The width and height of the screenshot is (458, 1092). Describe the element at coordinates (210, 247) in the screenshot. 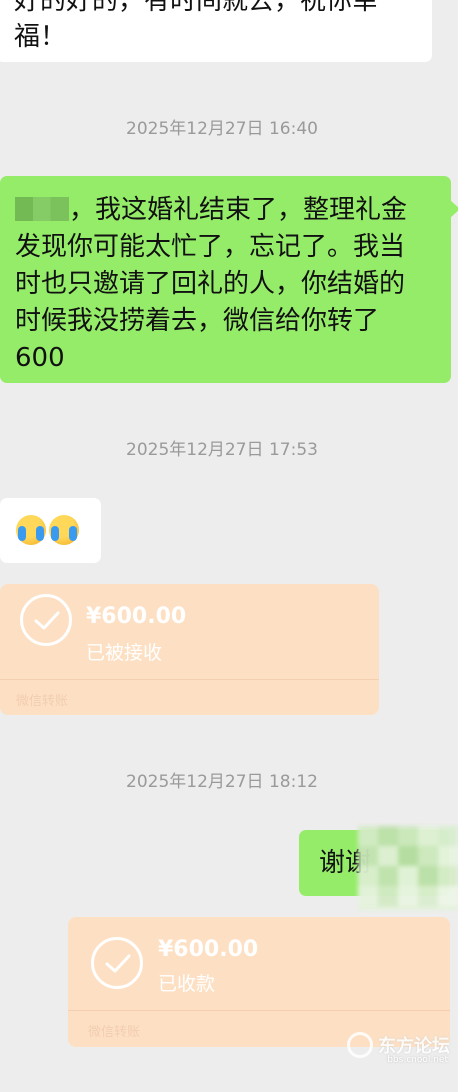

I see `message-text-line: 发现你可能太忙了，忘记了。我当` at that location.